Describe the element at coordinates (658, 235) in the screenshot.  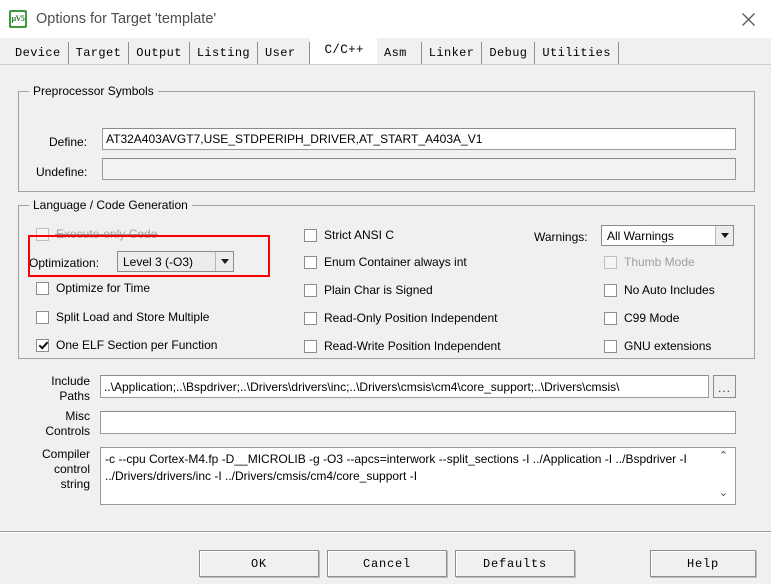
I see `warnings-value: All Warnings` at that location.